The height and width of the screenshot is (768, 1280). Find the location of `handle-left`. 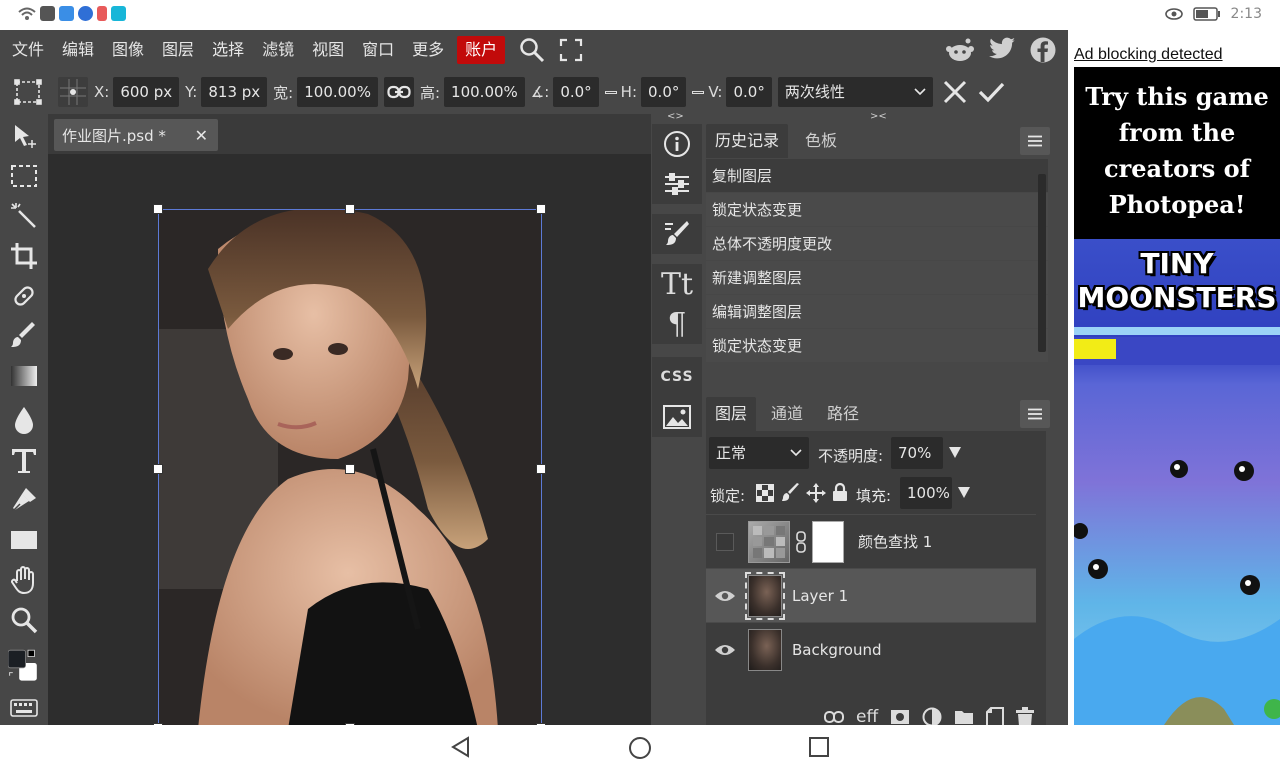

handle-left is located at coordinates (158, 469).